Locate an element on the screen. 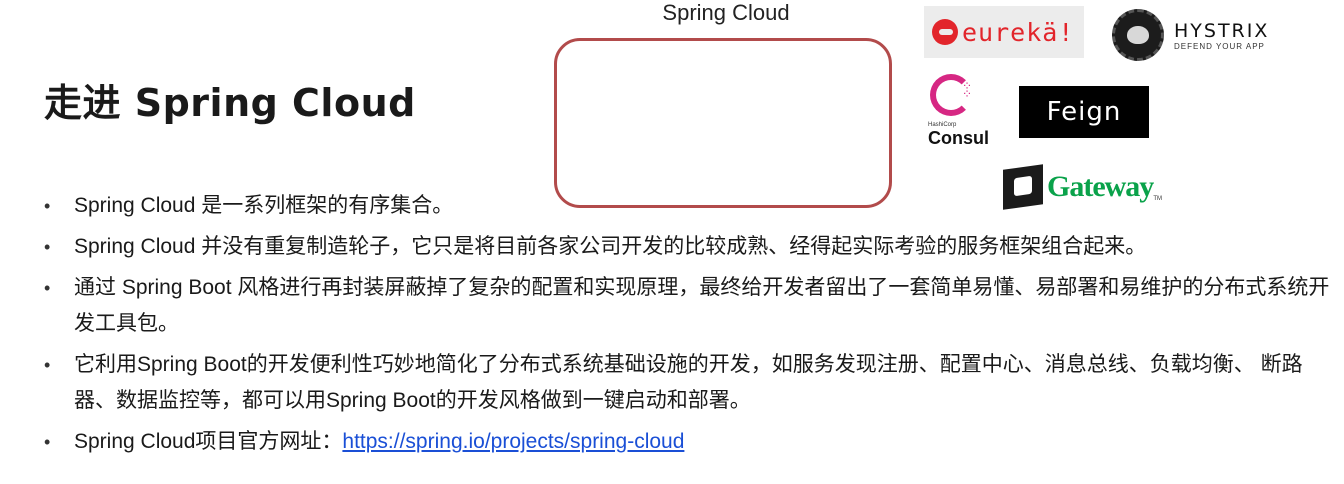  hystrix-logo: HYSTRIX DEFEND YOUR APP is located at coordinates (1207, 35).